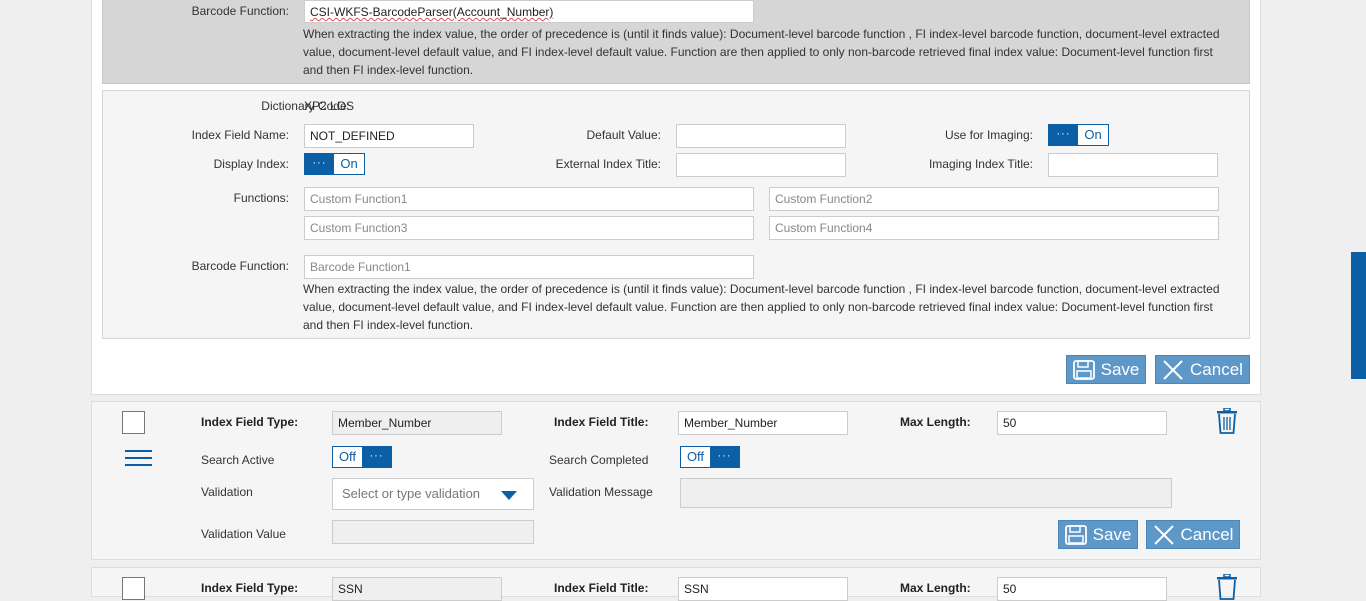 The image size is (1366, 601). Describe the element at coordinates (608, 164) in the screenshot. I see `external-index-title-label: External Index Title:` at that location.